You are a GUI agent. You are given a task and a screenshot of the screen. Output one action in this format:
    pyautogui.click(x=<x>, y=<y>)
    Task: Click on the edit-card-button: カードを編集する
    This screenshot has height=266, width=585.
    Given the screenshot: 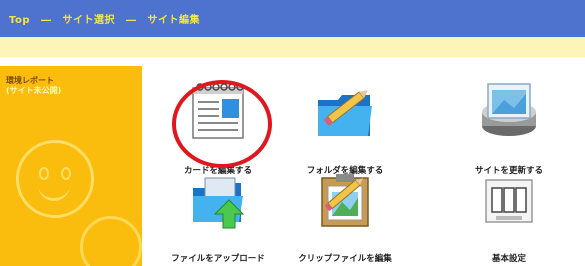 What is the action you would take?
    pyautogui.click(x=218, y=127)
    